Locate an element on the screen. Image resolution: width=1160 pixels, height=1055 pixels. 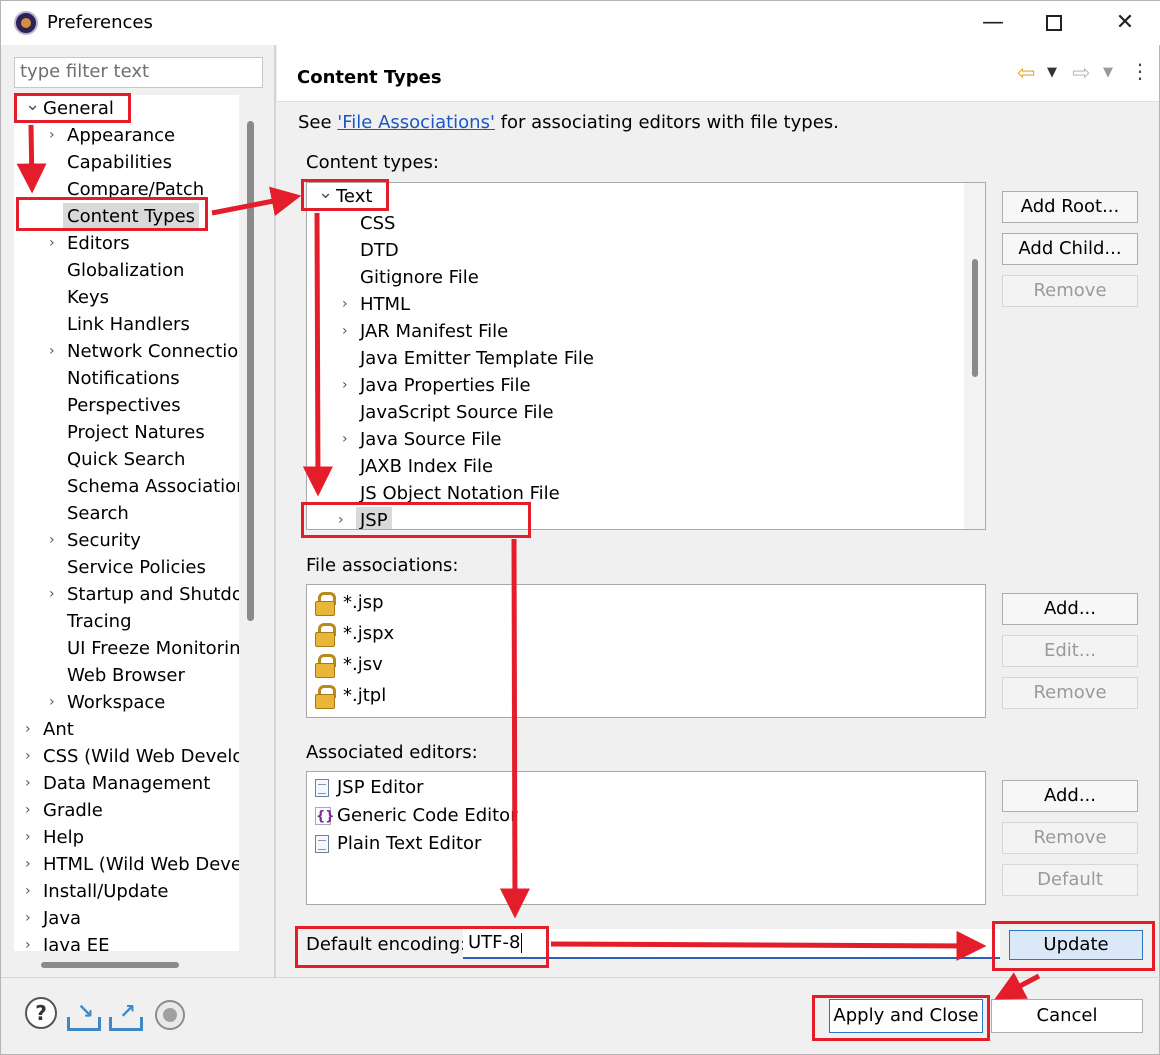
default-encoding-input: UTF-8 is located at coordinates (731, 944).